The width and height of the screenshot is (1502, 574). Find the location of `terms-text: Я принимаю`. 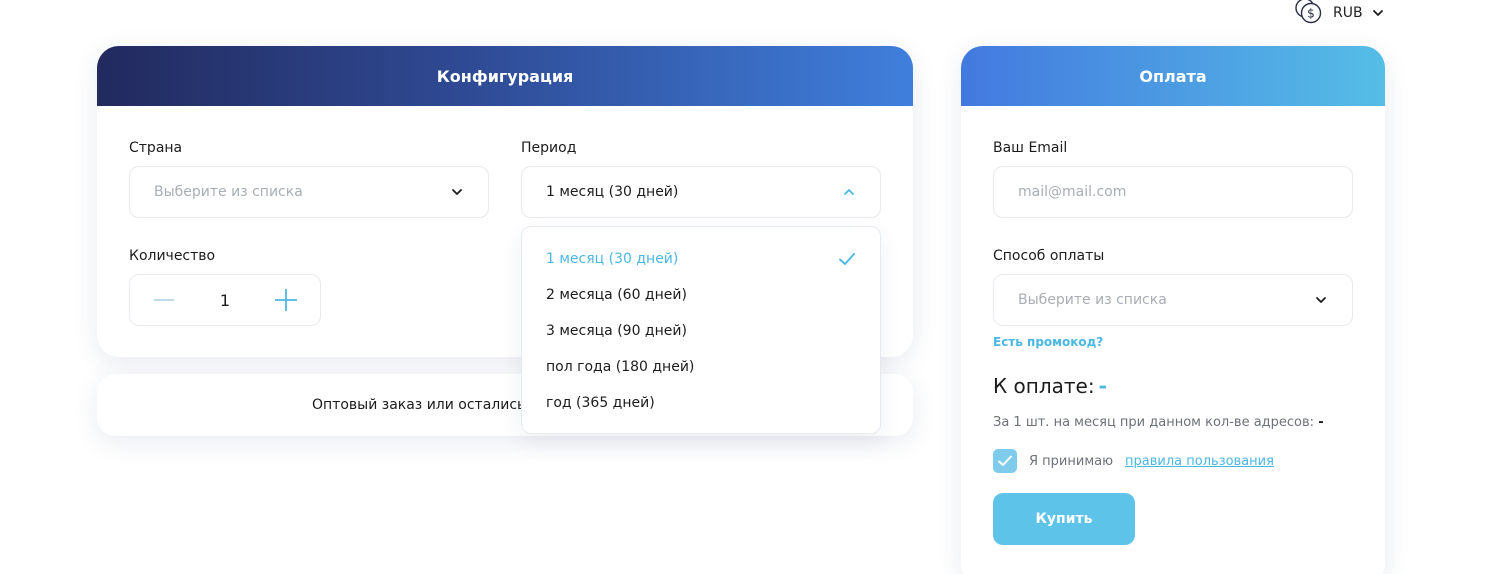

terms-text: Я принимаю is located at coordinates (1071, 461).